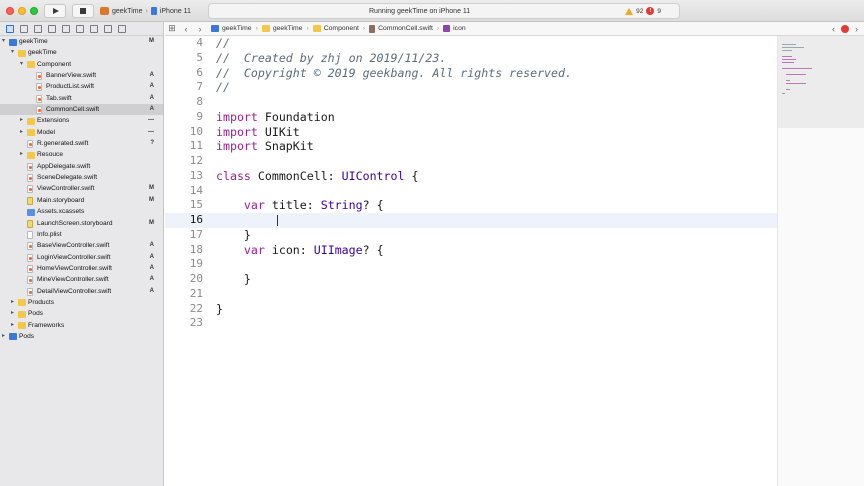 This screenshot has height=486, width=864. Describe the element at coordinates (81, 200) in the screenshot. I see `navigator-item: Main.storyboard M` at that location.